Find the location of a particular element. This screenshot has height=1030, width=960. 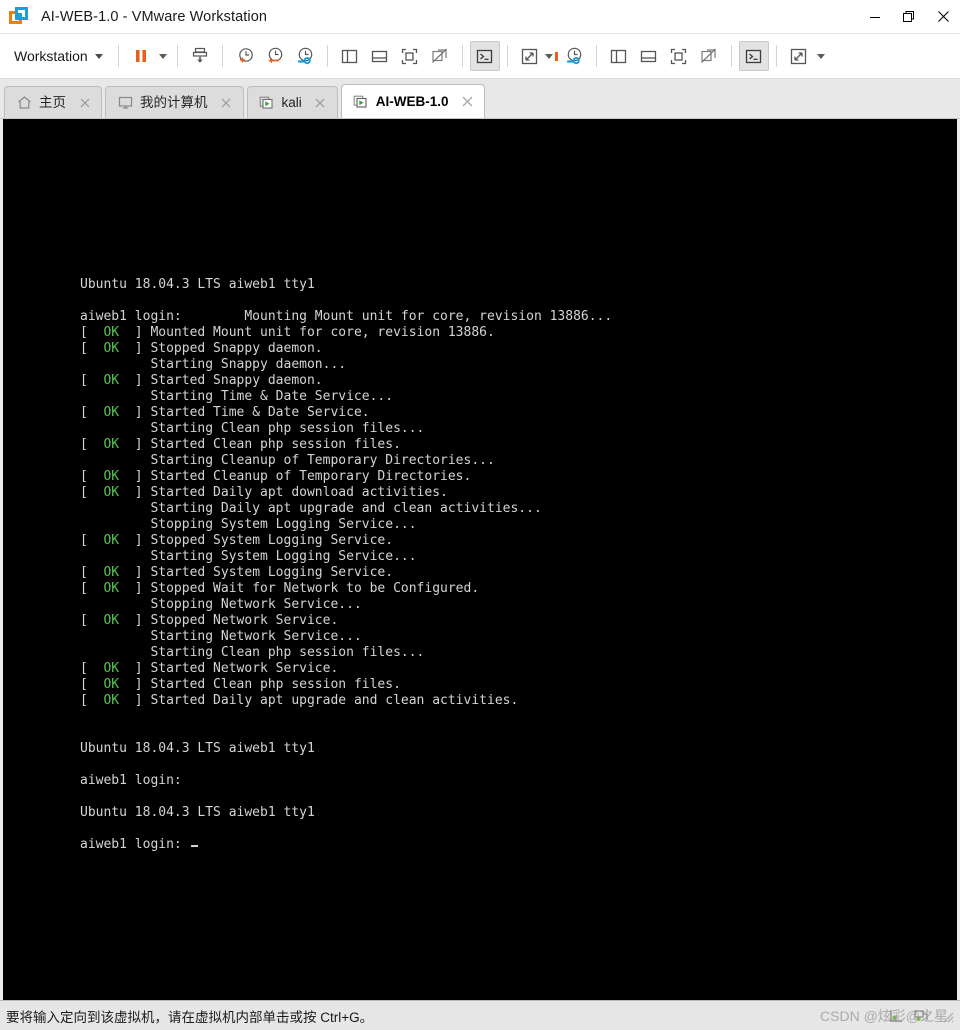

vm-tab-bar: 主页 我的计算机 kali AI-WEB-1.0 is located at coordinates (480, 99).